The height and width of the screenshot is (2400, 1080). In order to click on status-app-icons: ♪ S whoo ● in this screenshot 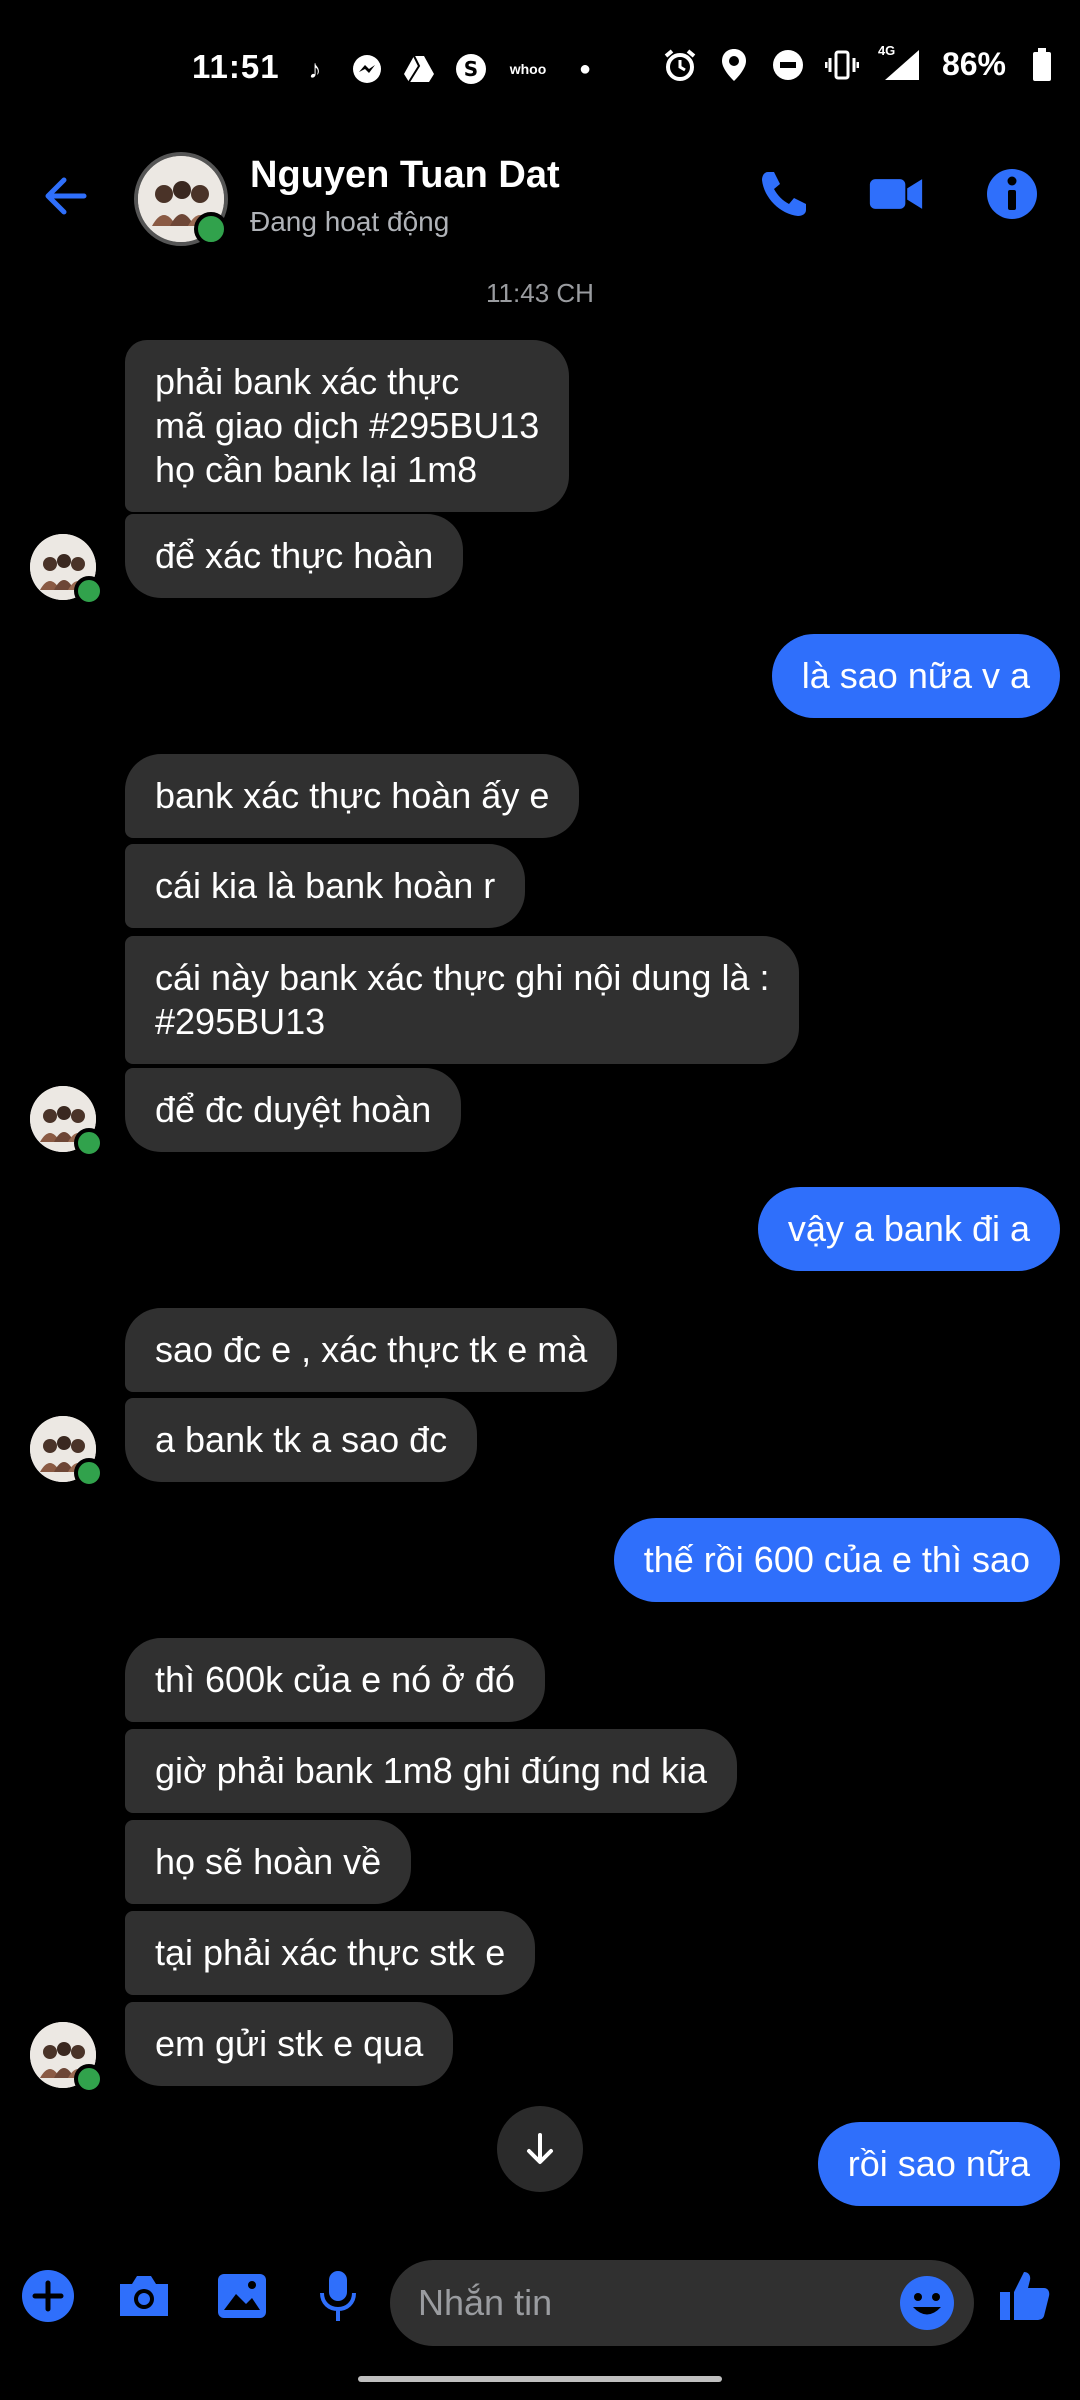, I will do `click(450, 69)`.